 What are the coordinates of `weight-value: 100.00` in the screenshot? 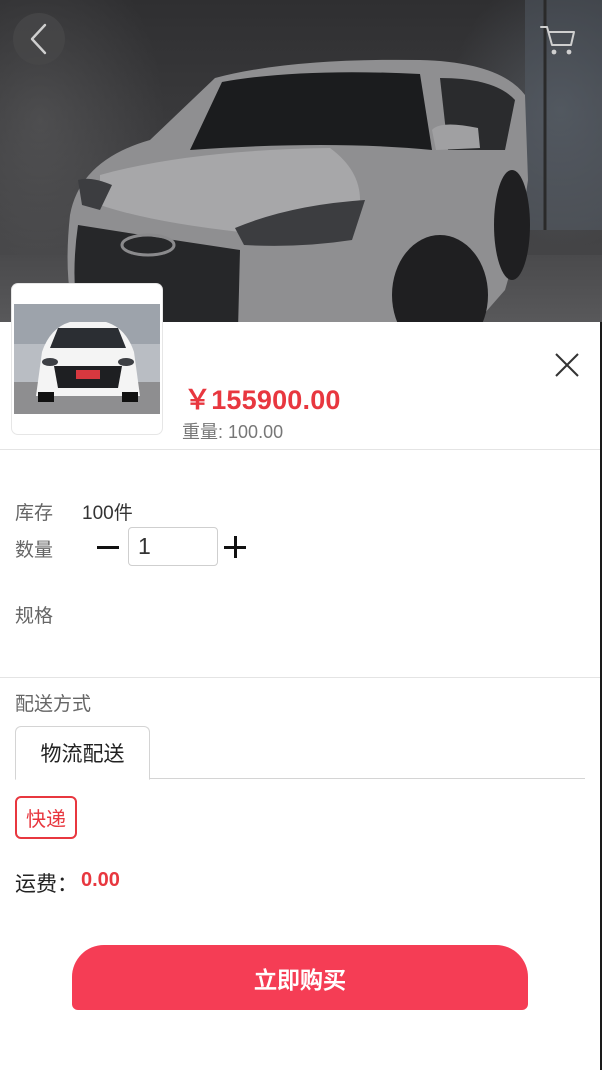 It's located at (256, 432).